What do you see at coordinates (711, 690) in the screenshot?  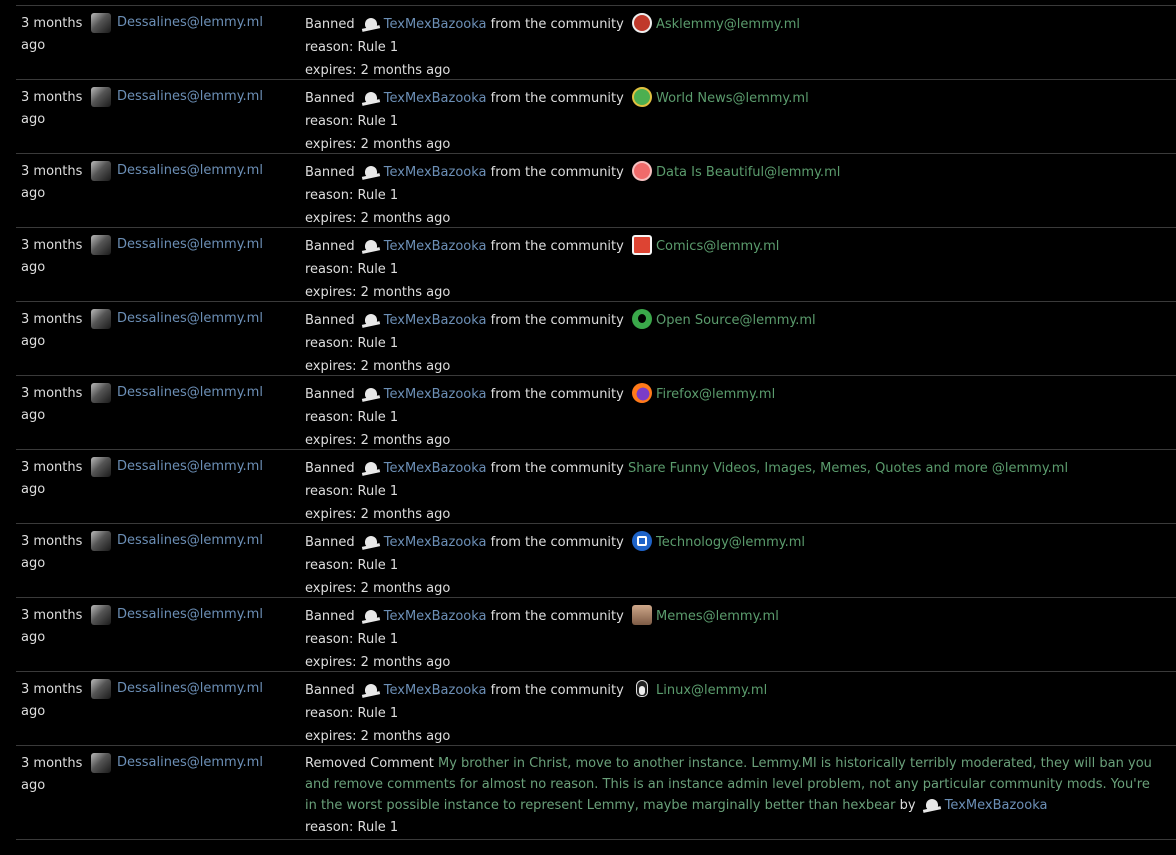 I see `community-link: Linux@lemmy.ml` at bounding box center [711, 690].